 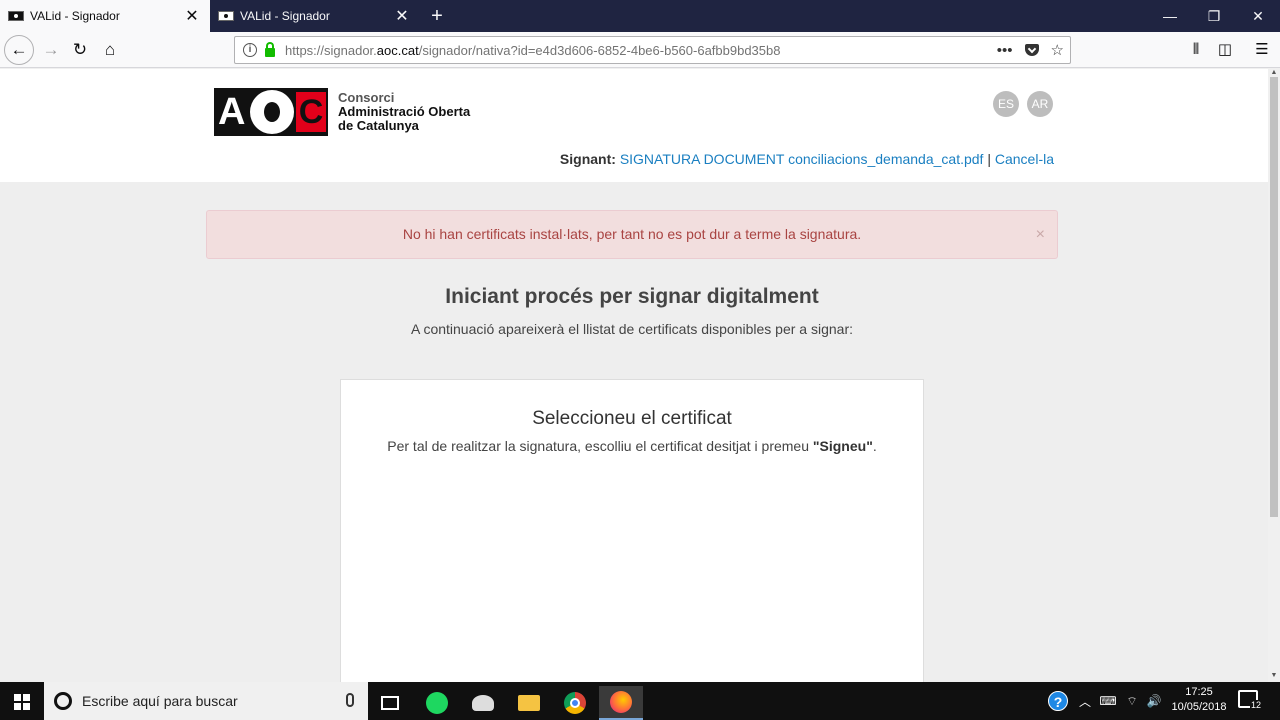 I want to click on sidebar-icon: ◫, so click(x=1225, y=50).